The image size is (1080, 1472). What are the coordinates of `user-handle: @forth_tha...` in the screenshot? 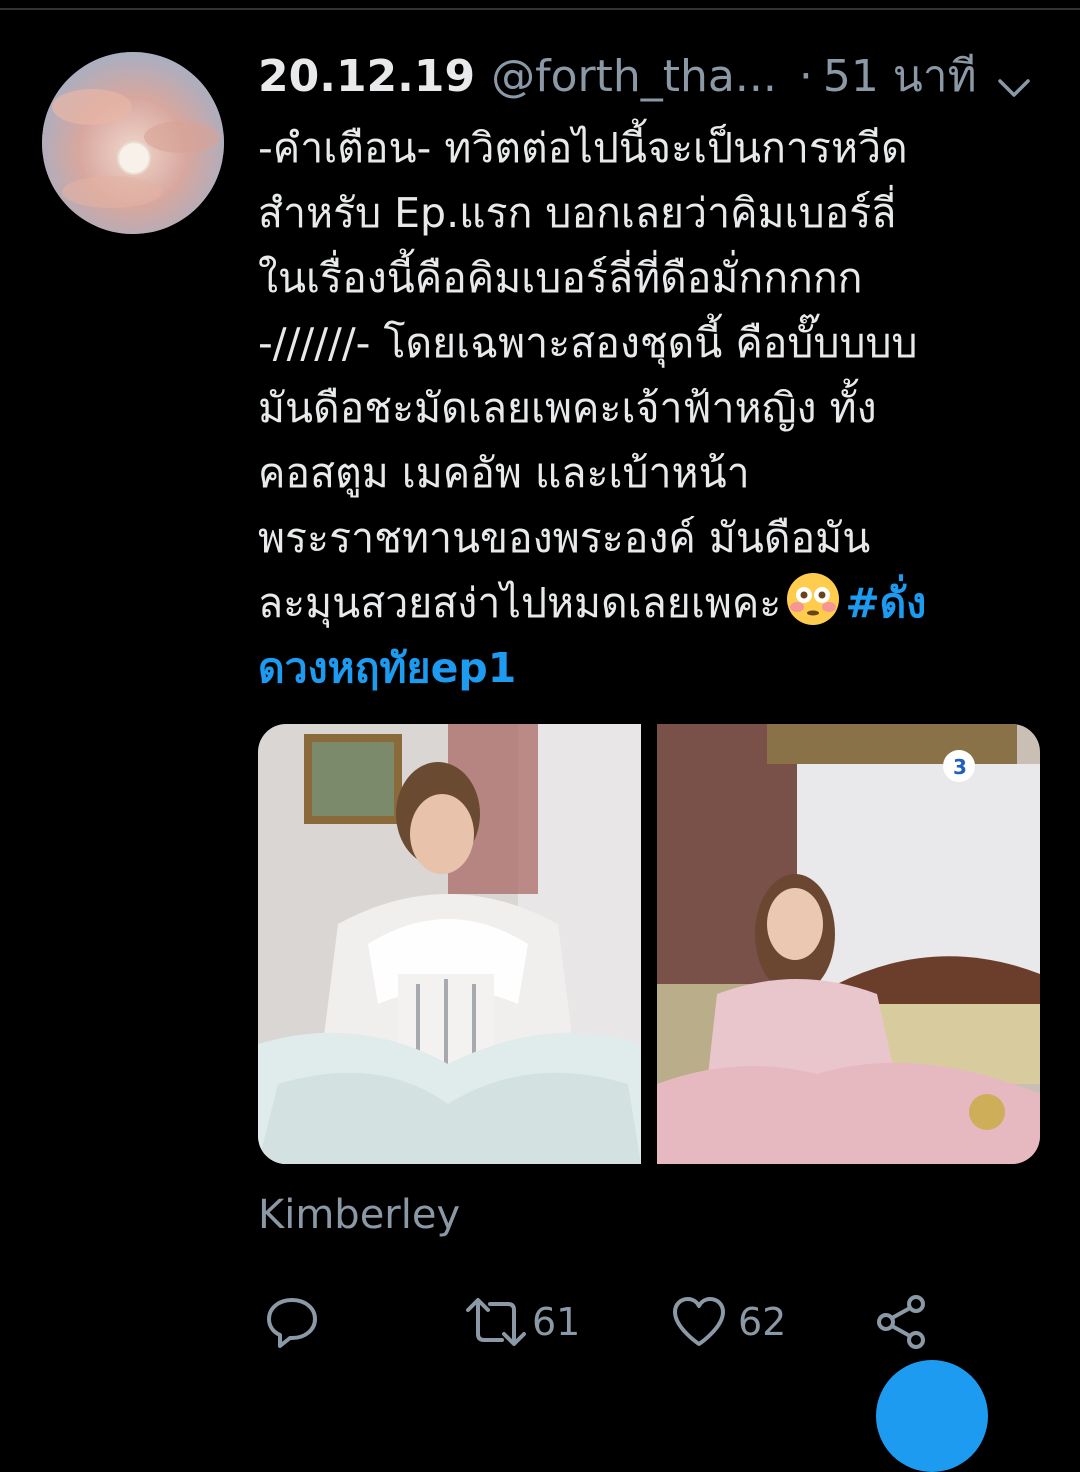 It's located at (634, 76).